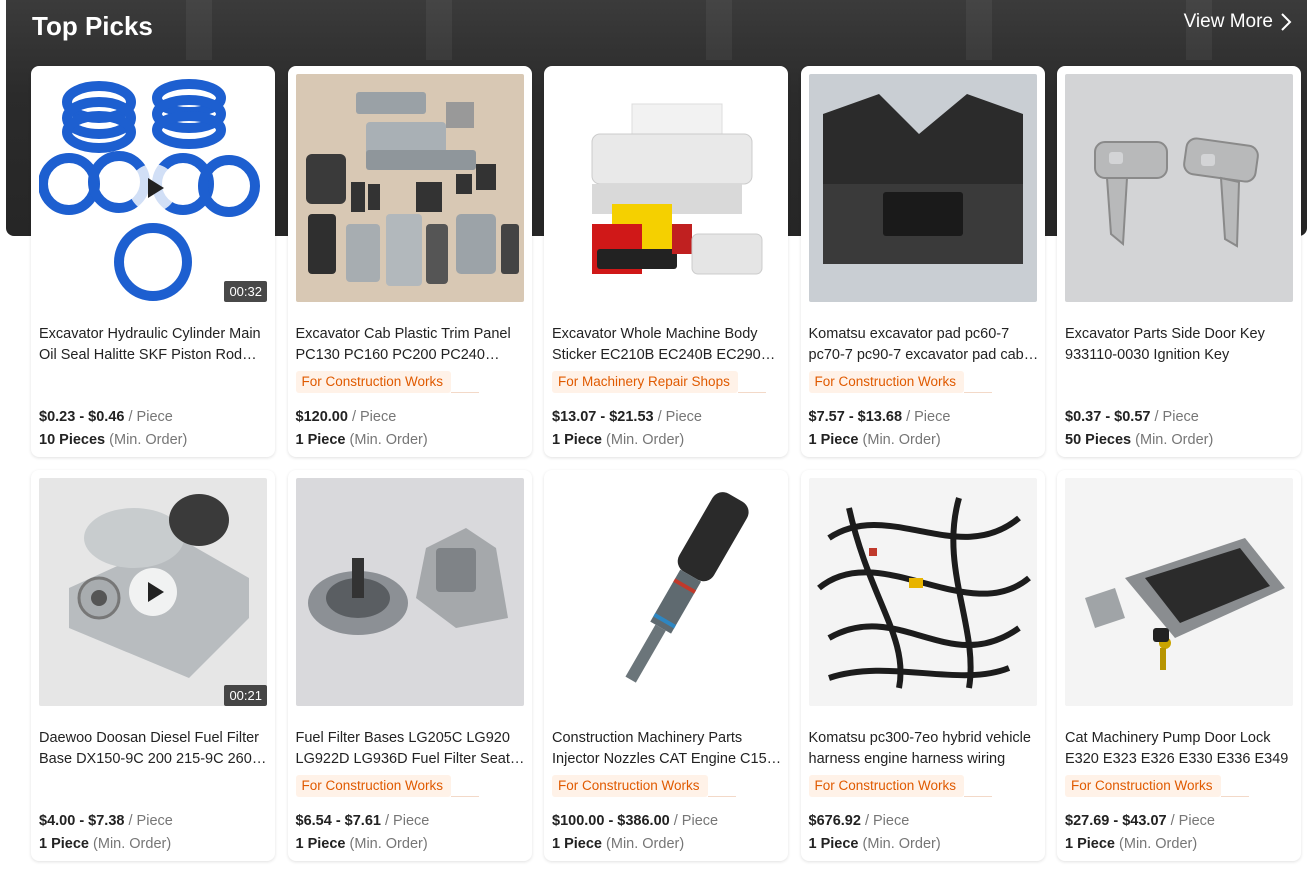 The height and width of the screenshot is (873, 1307). Describe the element at coordinates (245, 291) in the screenshot. I see `video-duration: 00:32` at that location.